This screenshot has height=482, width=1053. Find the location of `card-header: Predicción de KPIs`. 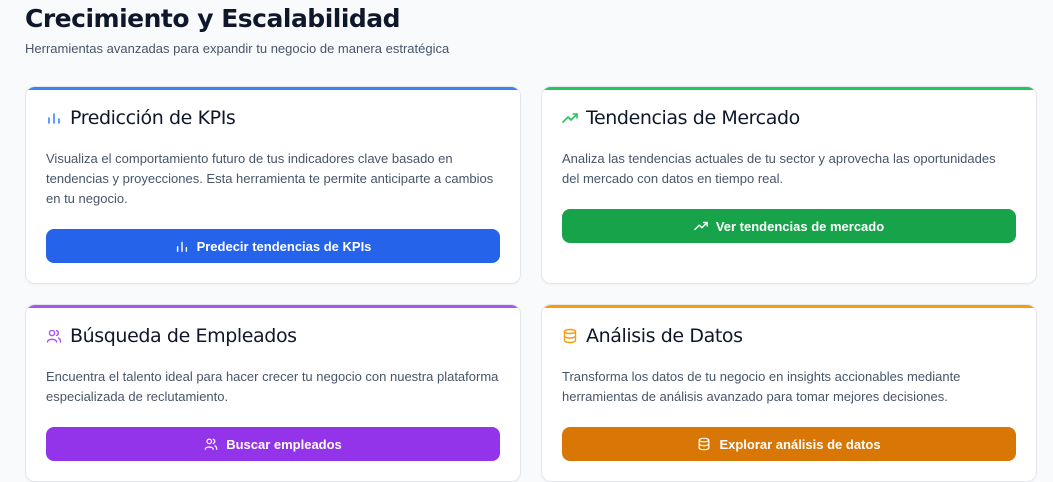

card-header: Predicción de KPIs is located at coordinates (141, 118).